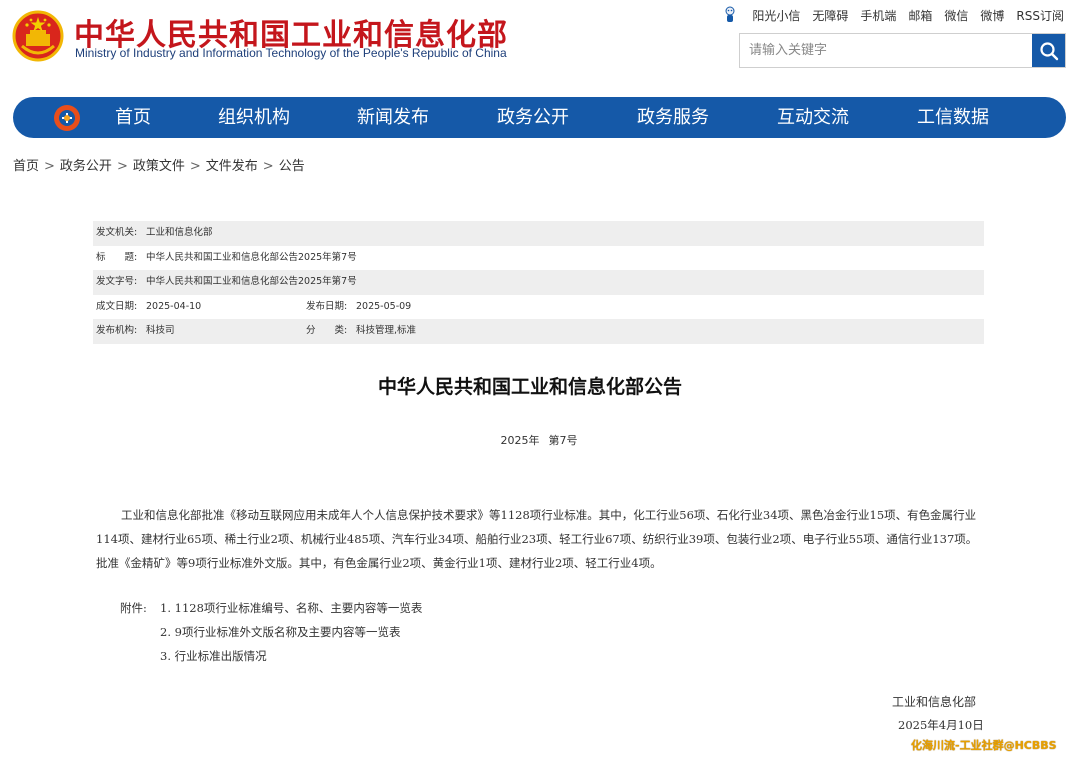 This screenshot has width=1080, height=761. I want to click on breadcrumb: 首页 > 政务公开 > 政策文件 > 文件发布 > 公告, so click(159, 164).